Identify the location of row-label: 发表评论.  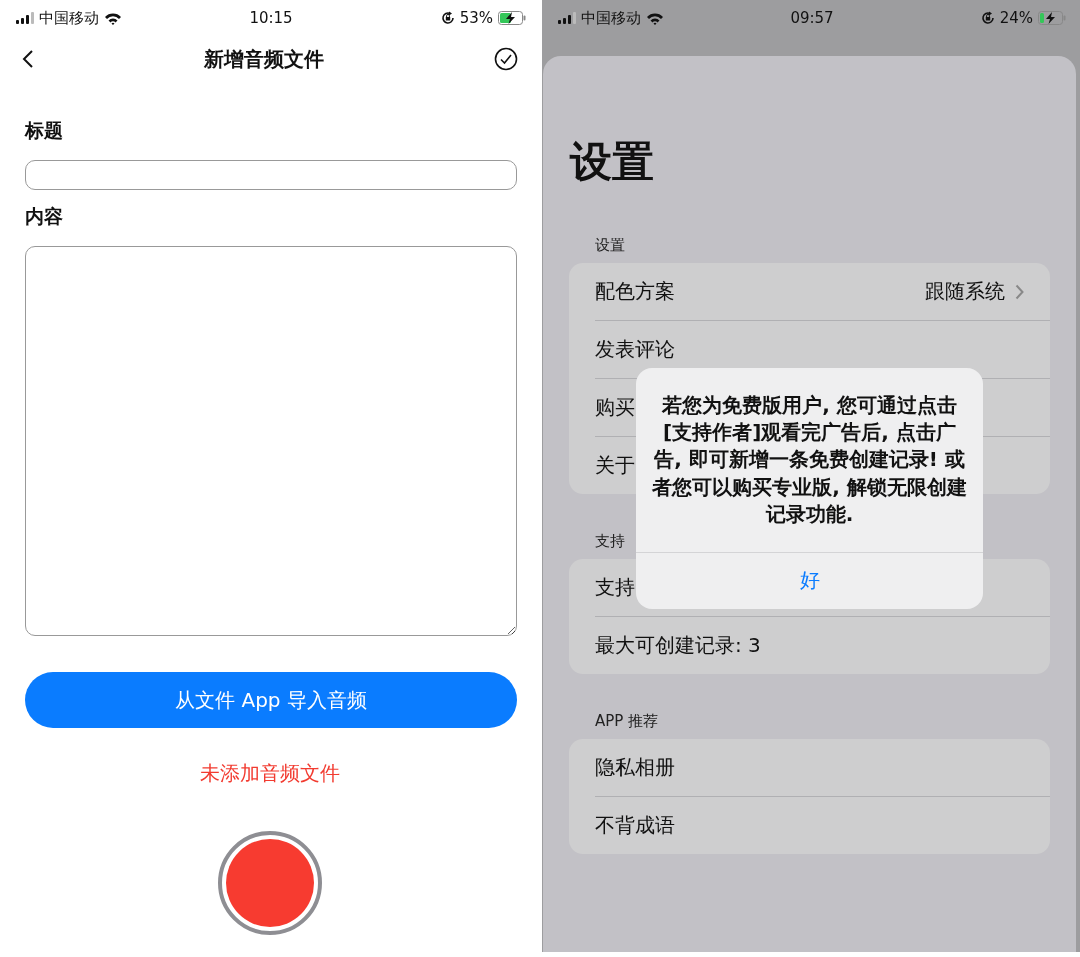
(635, 349).